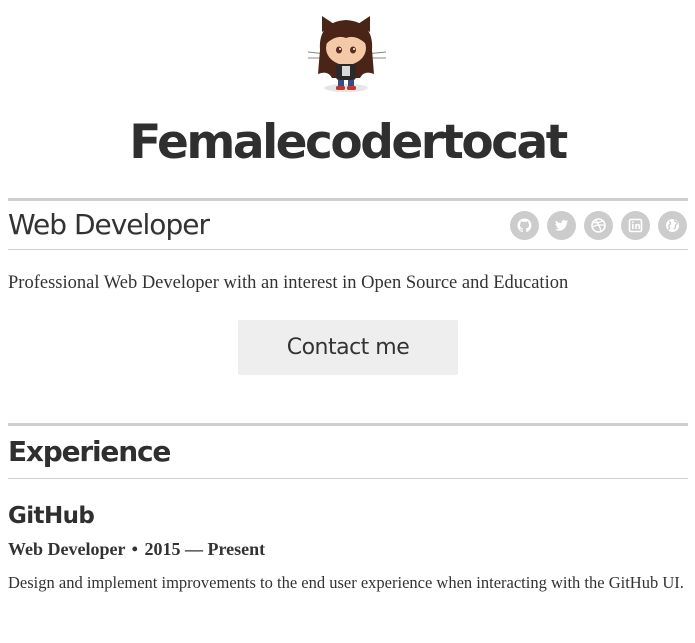 Image resolution: width=695 pixels, height=643 pixels. I want to click on experience-divider-top, so click(348, 424).